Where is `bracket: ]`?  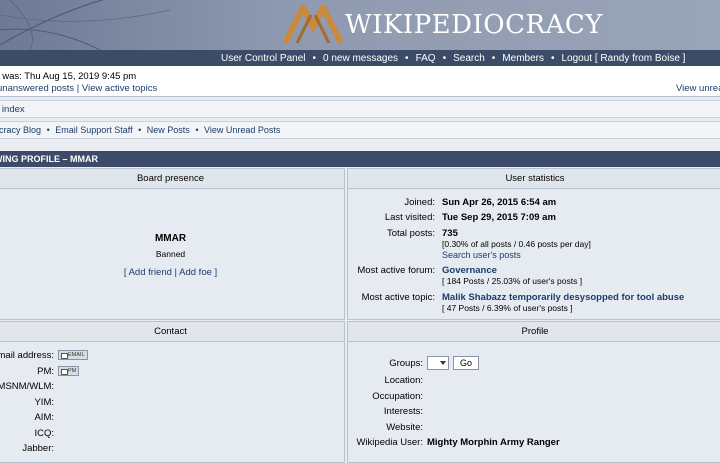
bracket: ] is located at coordinates (216, 272).